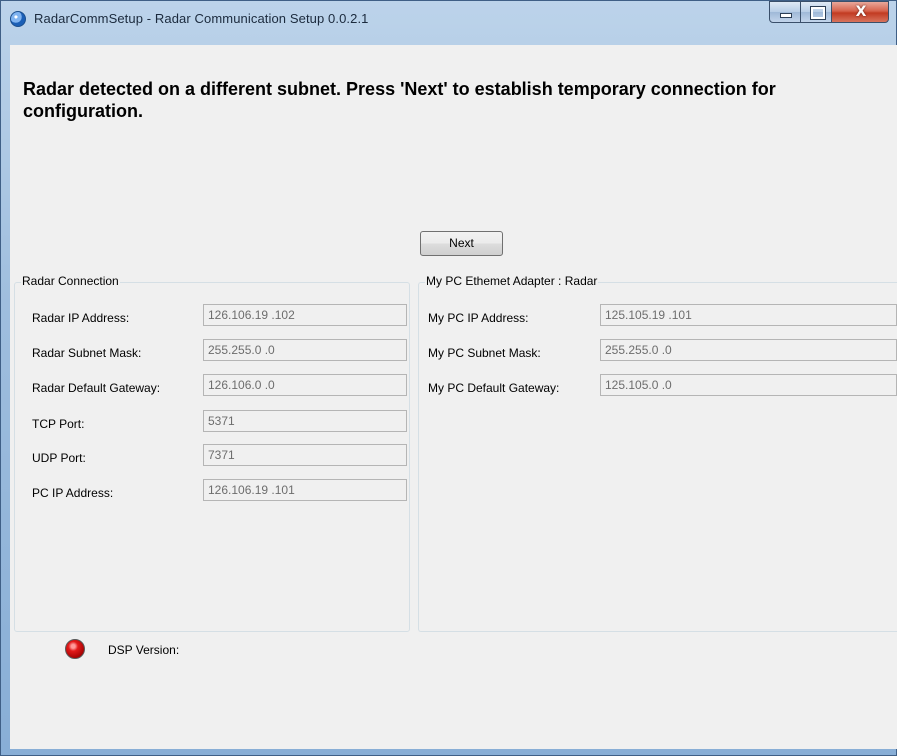 This screenshot has width=897, height=756. Describe the element at coordinates (461, 243) in the screenshot. I see `next-button: Next` at that location.